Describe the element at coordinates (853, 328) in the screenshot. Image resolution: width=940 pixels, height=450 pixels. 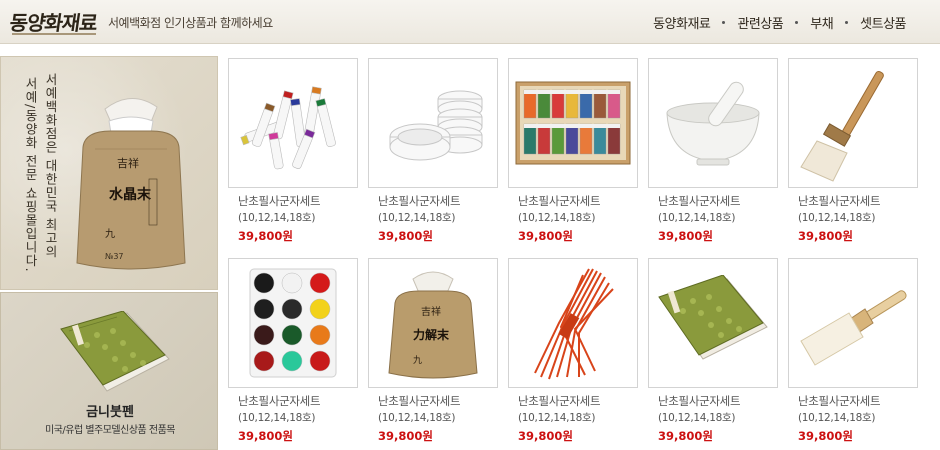
I see `hake-brush-icon` at that location.